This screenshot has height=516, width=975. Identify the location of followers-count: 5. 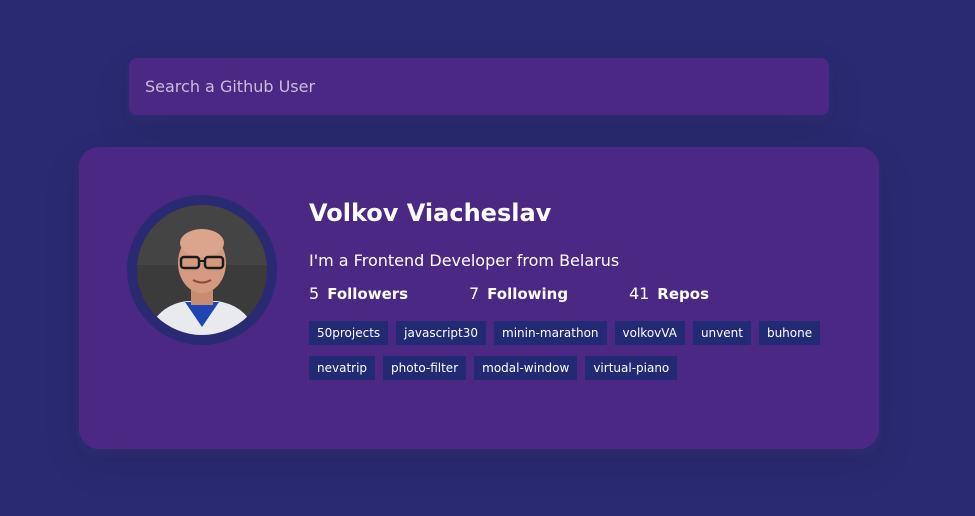
(314, 293).